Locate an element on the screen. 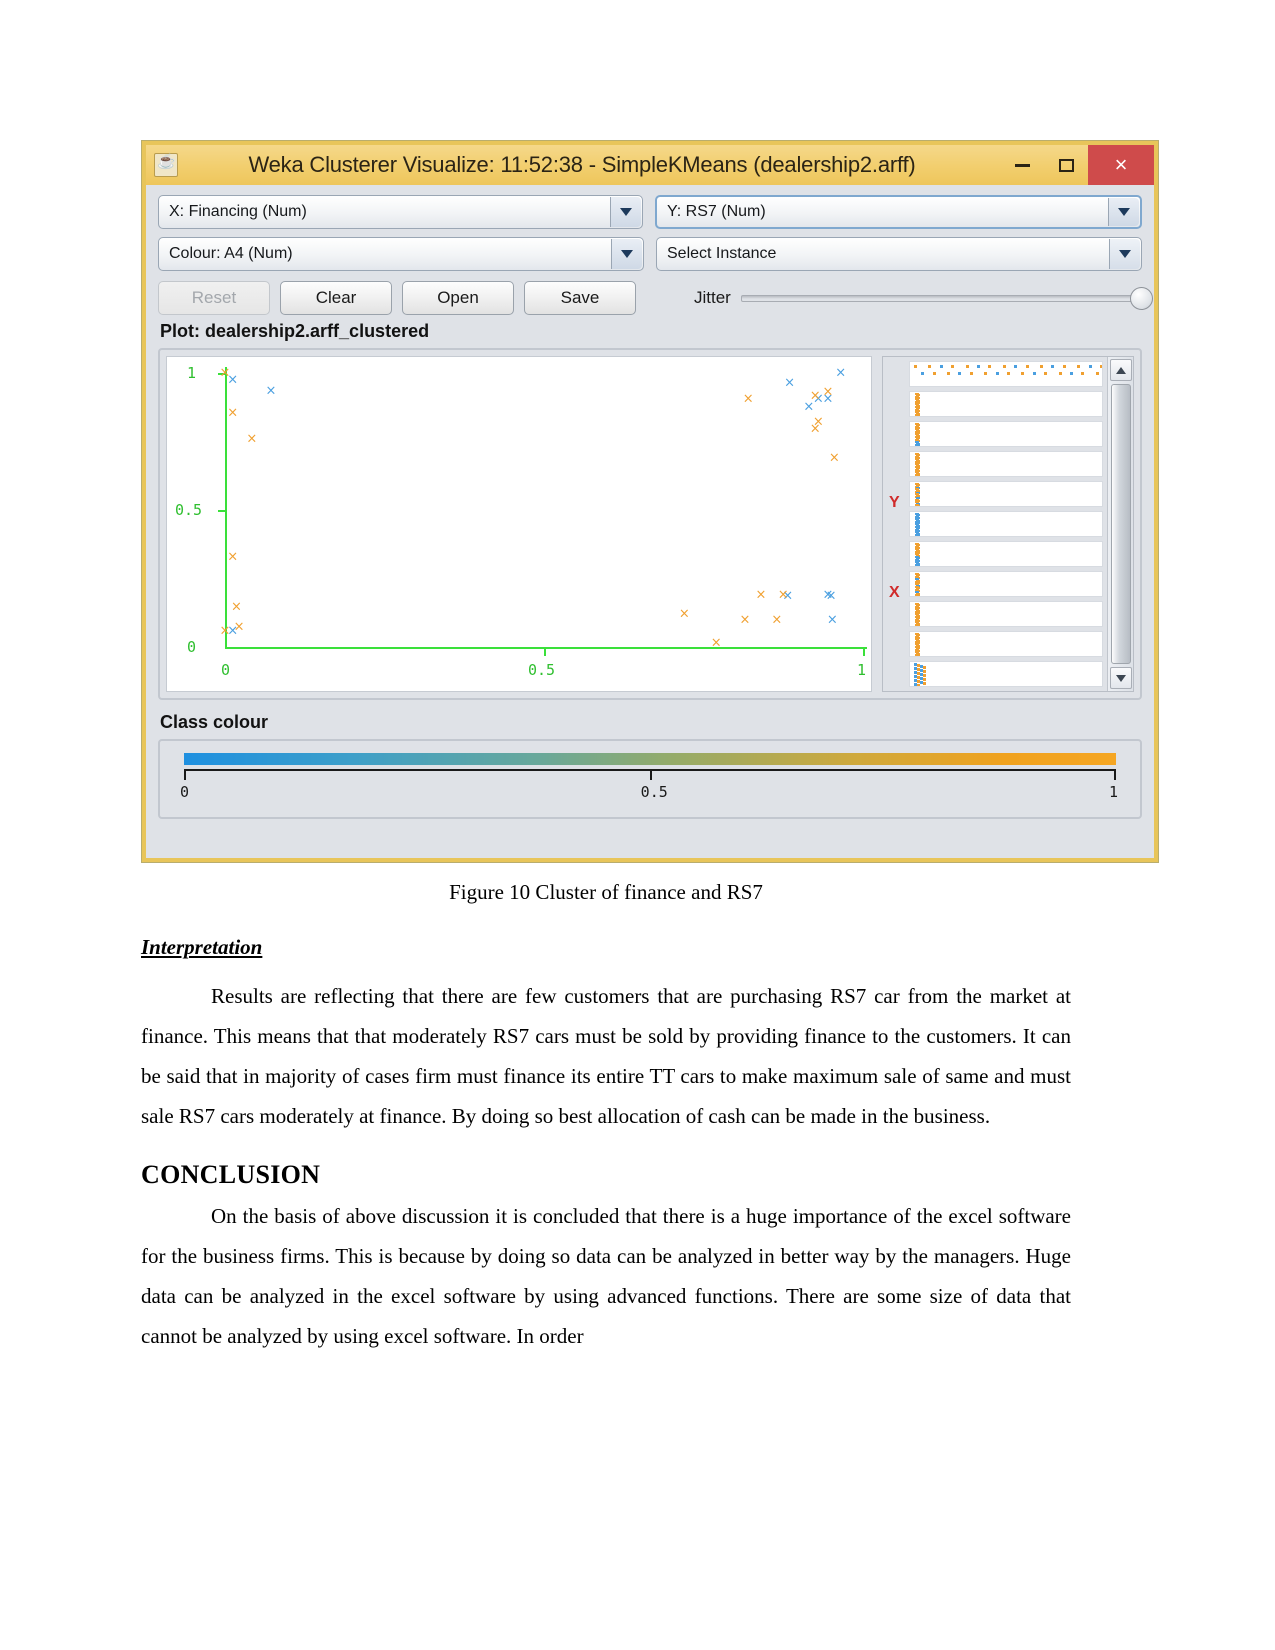 The width and height of the screenshot is (1275, 1650). figure-caption: Figure 10 Cluster of finance and RS7 is located at coordinates (606, 892).